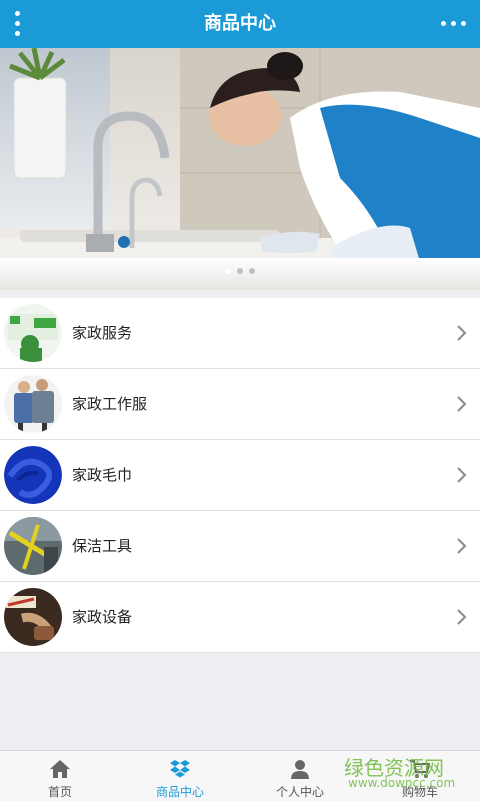 This screenshot has width=480, height=801. I want to click on more-options-button, so click(454, 24).